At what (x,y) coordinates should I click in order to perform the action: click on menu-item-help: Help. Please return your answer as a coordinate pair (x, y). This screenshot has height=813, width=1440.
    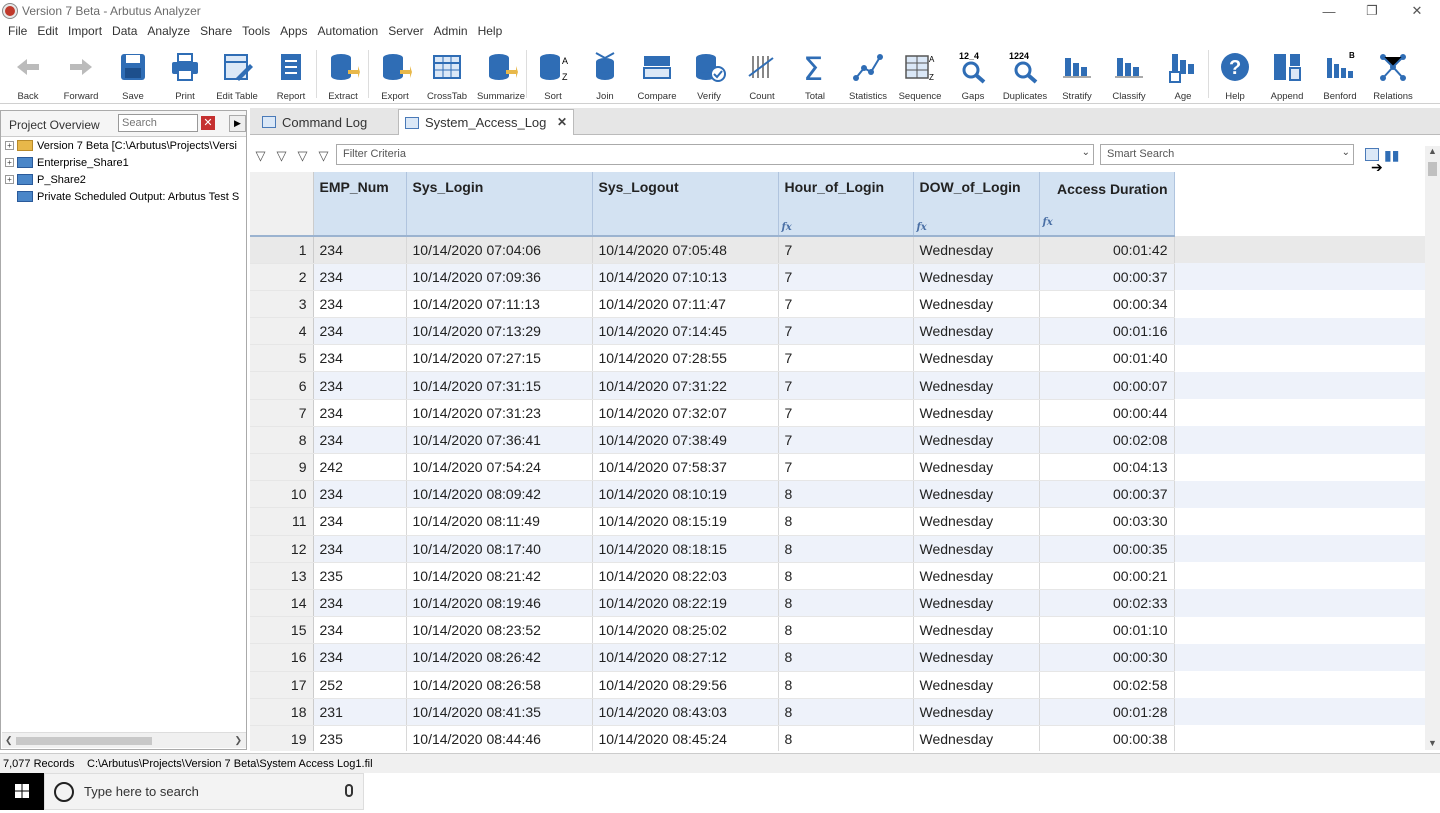
    Looking at the image, I should click on (490, 31).